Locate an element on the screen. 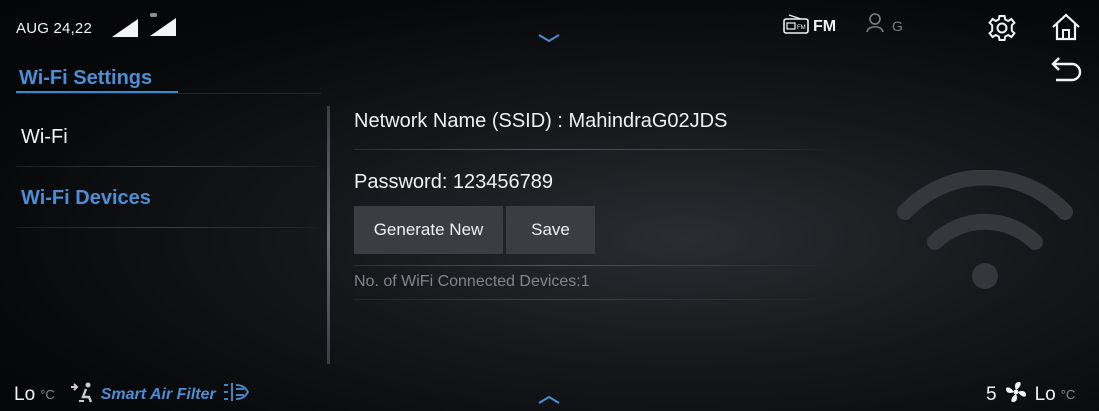  generate-new-button: Generate New is located at coordinates (428, 230).